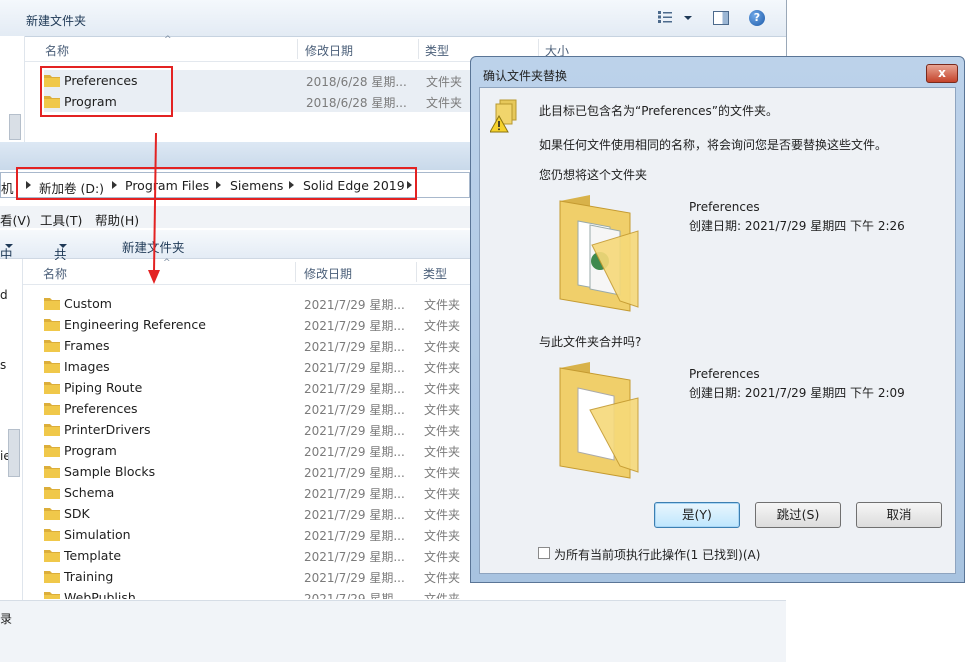 Image resolution: width=965 pixels, height=662 pixels. What do you see at coordinates (724, 374) in the screenshot?
I see `target-folder-name: Preferences` at bounding box center [724, 374].